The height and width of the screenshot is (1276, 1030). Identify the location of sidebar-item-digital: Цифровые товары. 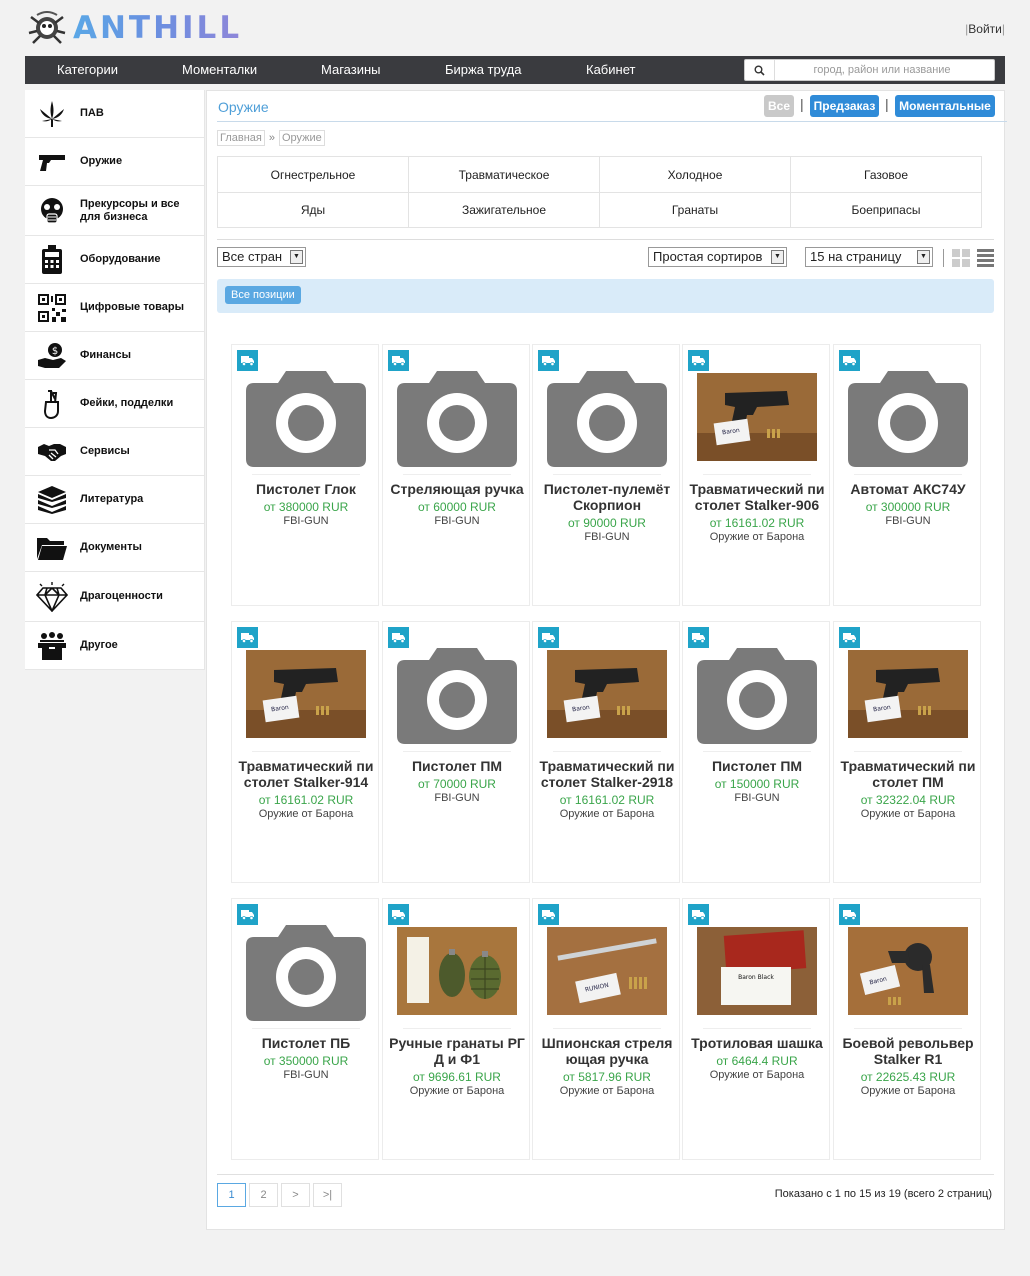
(115, 308).